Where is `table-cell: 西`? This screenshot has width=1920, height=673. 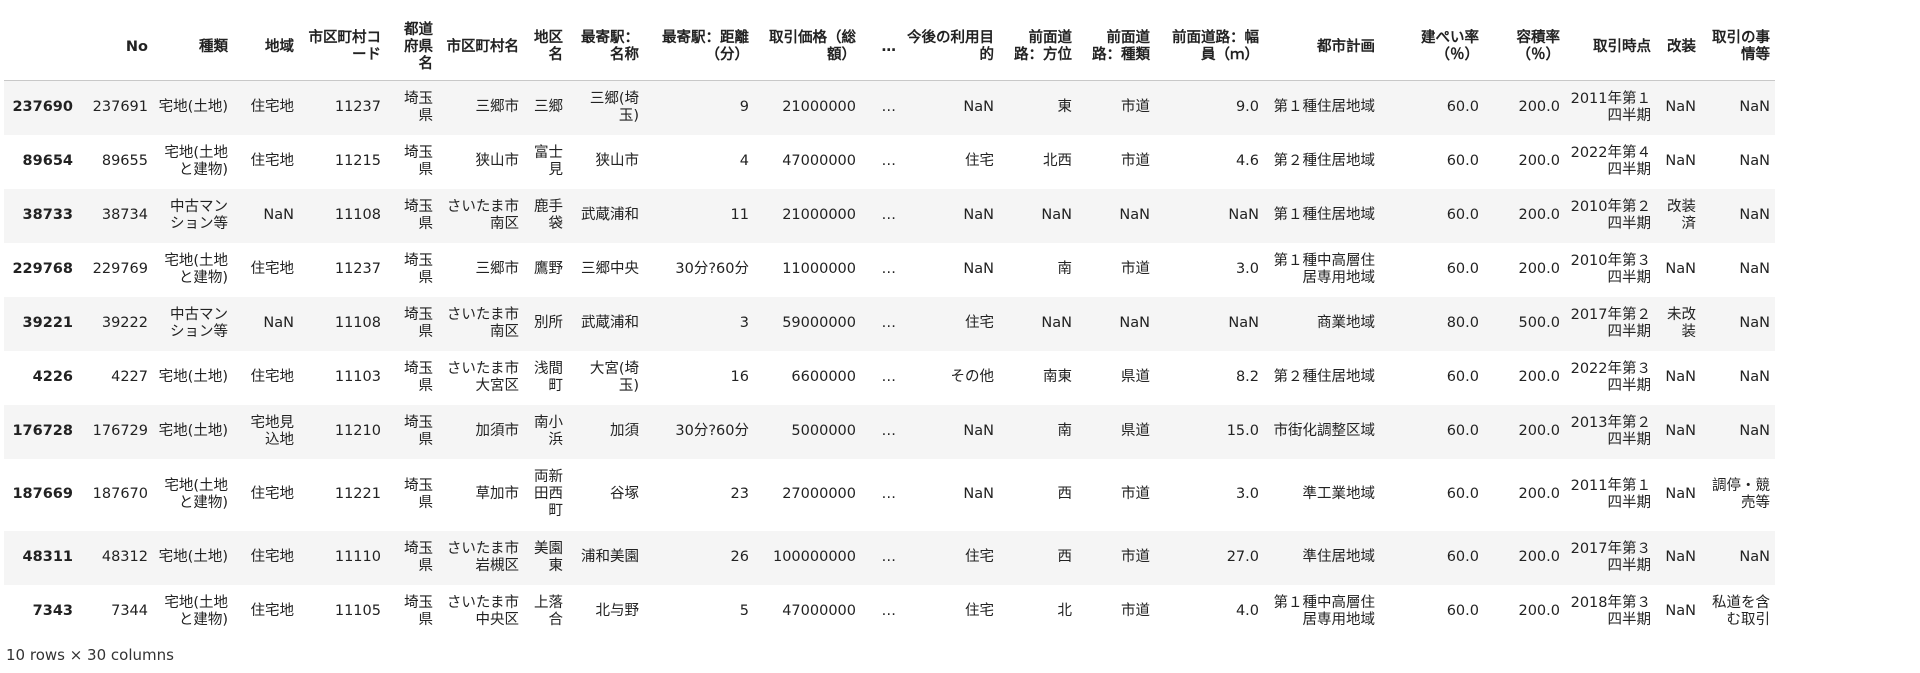 table-cell: 西 is located at coordinates (1065, 494).